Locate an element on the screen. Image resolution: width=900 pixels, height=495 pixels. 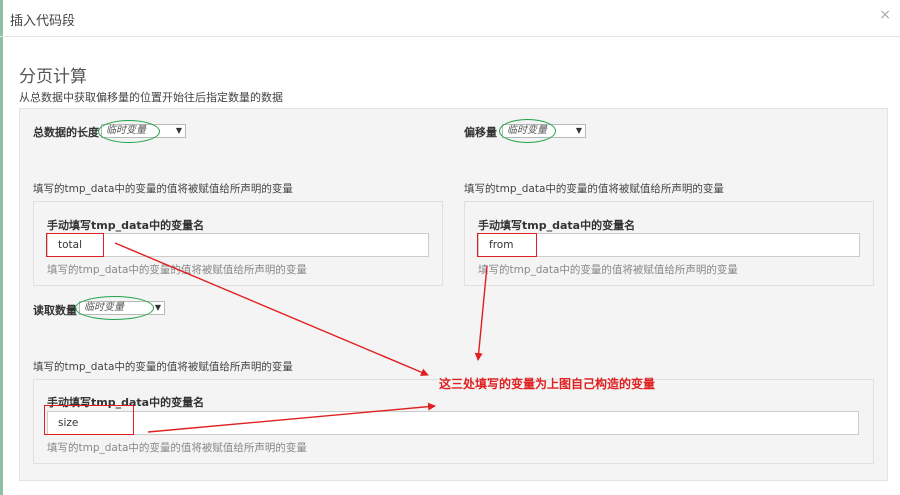
total-hint: 填写的tmp_data中的变量的值将被赋值给所声明的变量 is located at coordinates (163, 189).